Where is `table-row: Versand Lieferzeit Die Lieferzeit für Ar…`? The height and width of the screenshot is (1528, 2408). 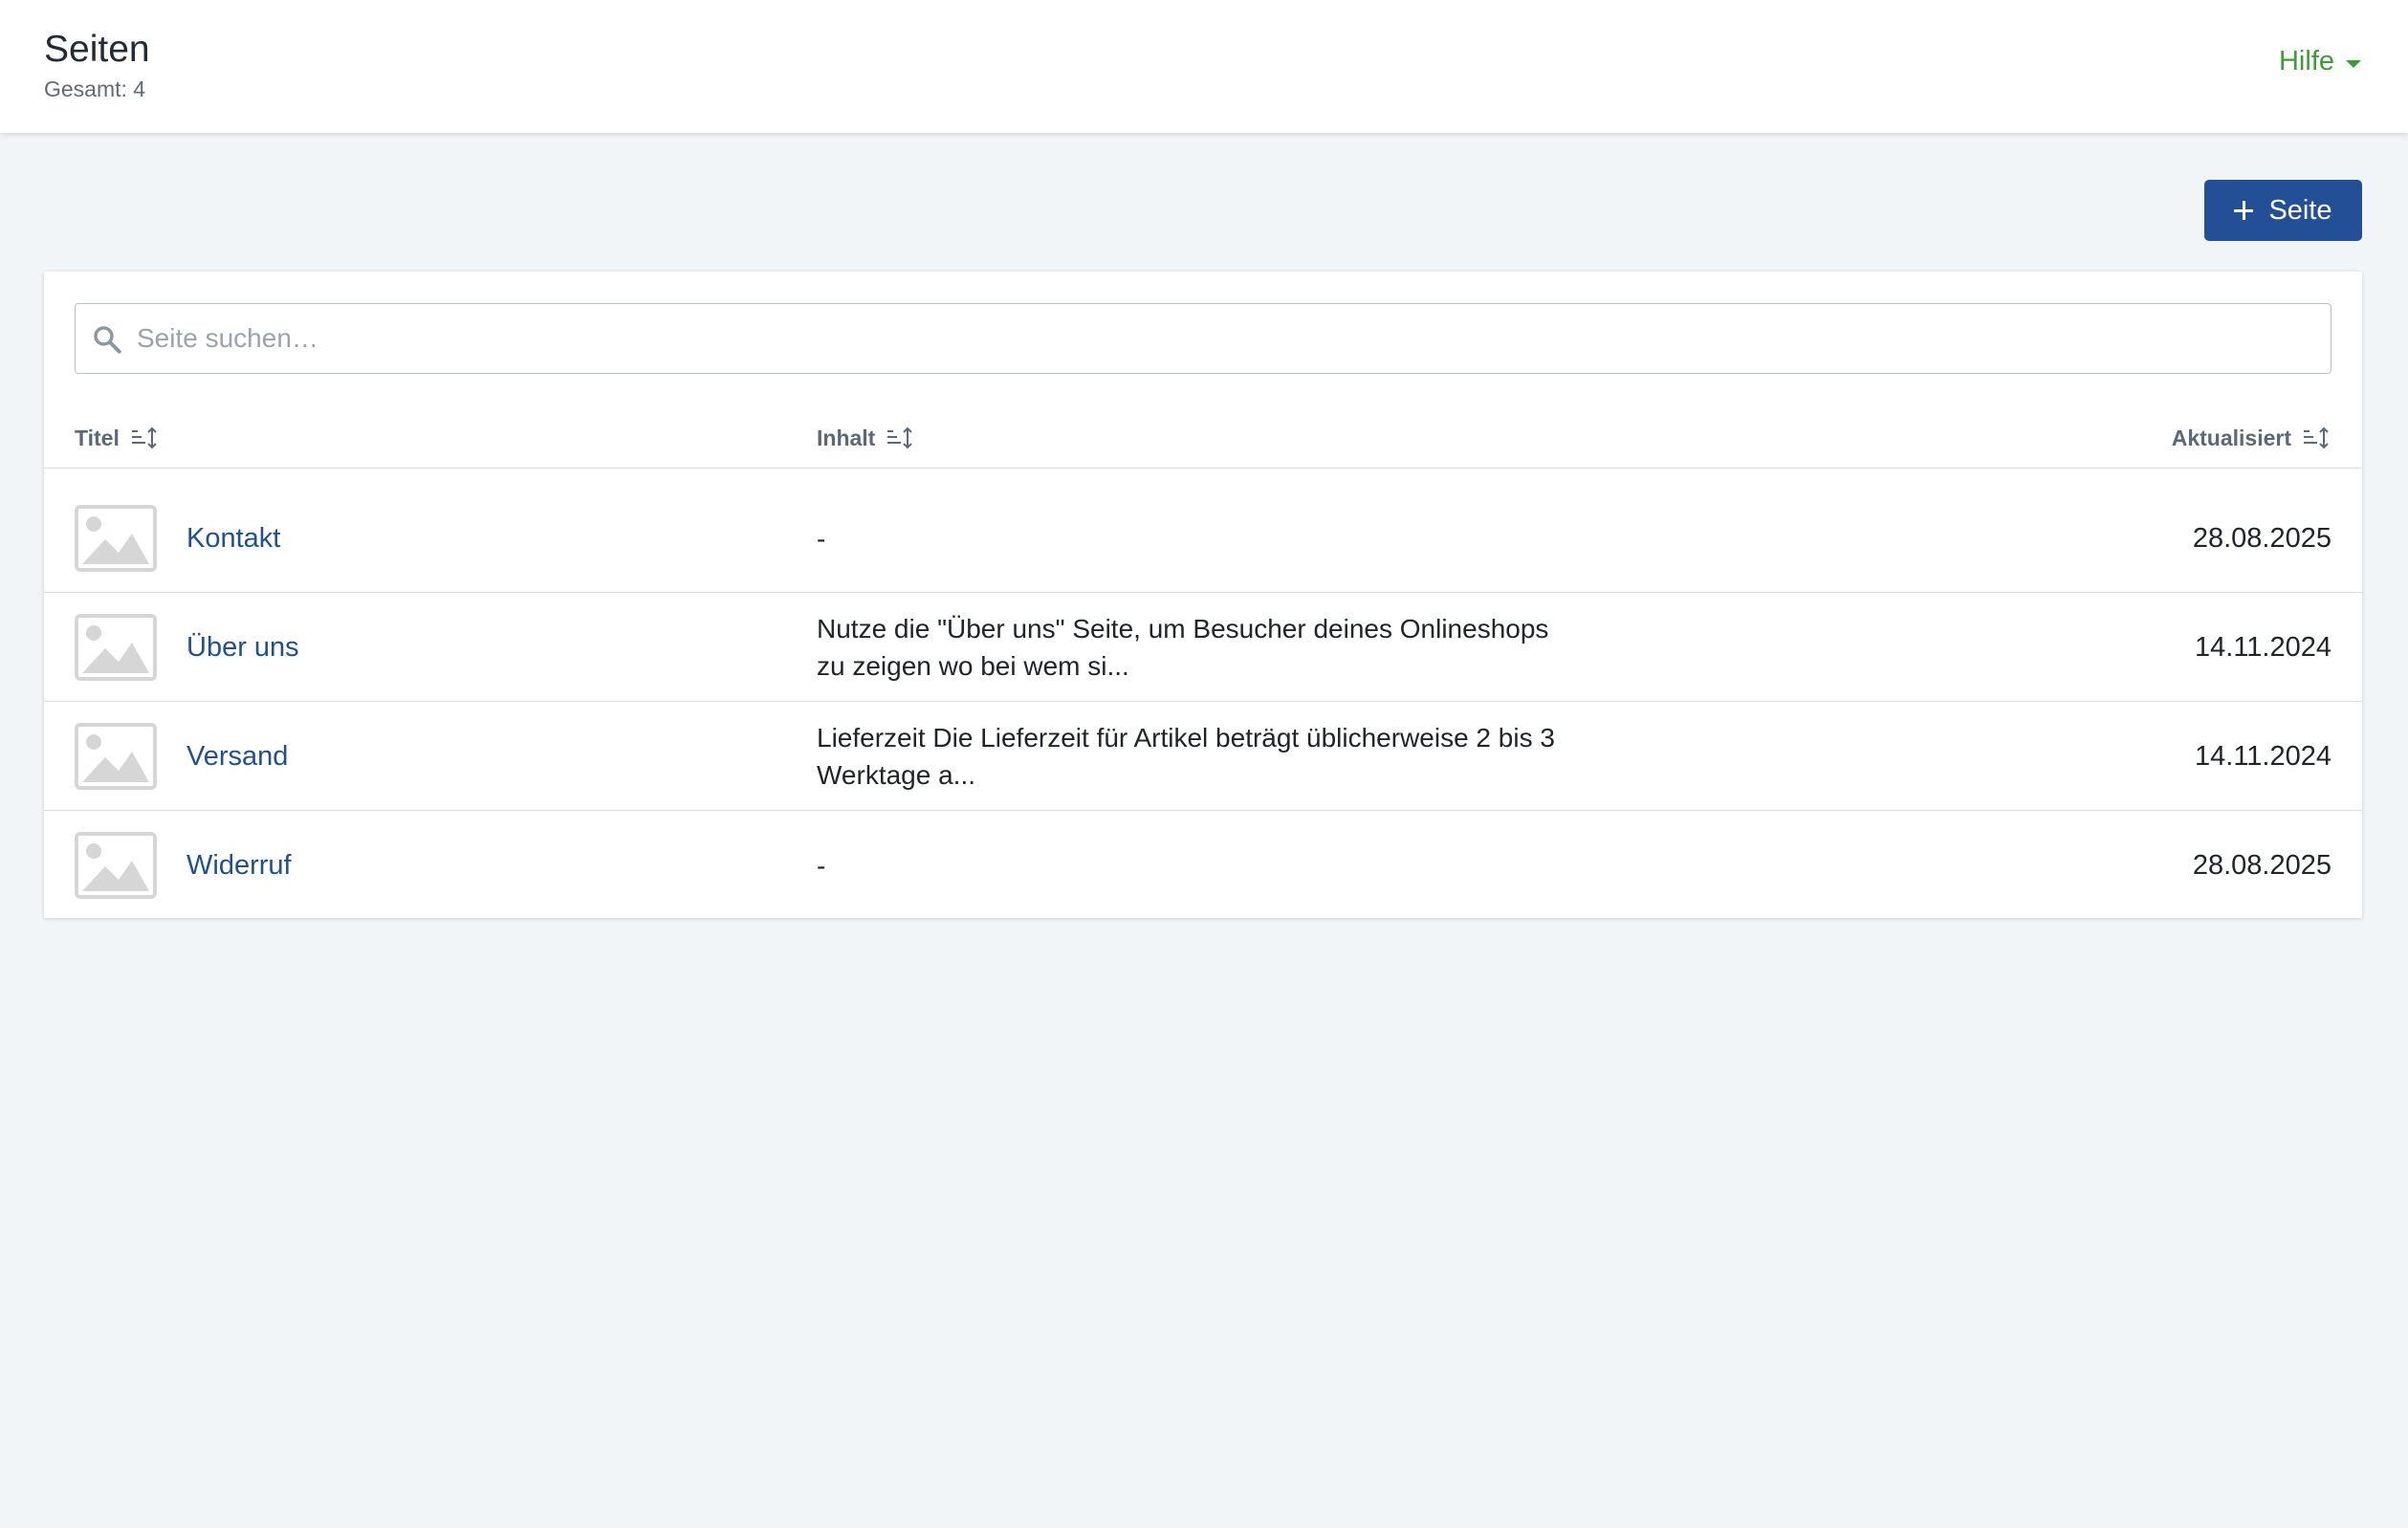
table-row: Versand Lieferzeit Die Lieferzeit für Ar… is located at coordinates (1203, 756).